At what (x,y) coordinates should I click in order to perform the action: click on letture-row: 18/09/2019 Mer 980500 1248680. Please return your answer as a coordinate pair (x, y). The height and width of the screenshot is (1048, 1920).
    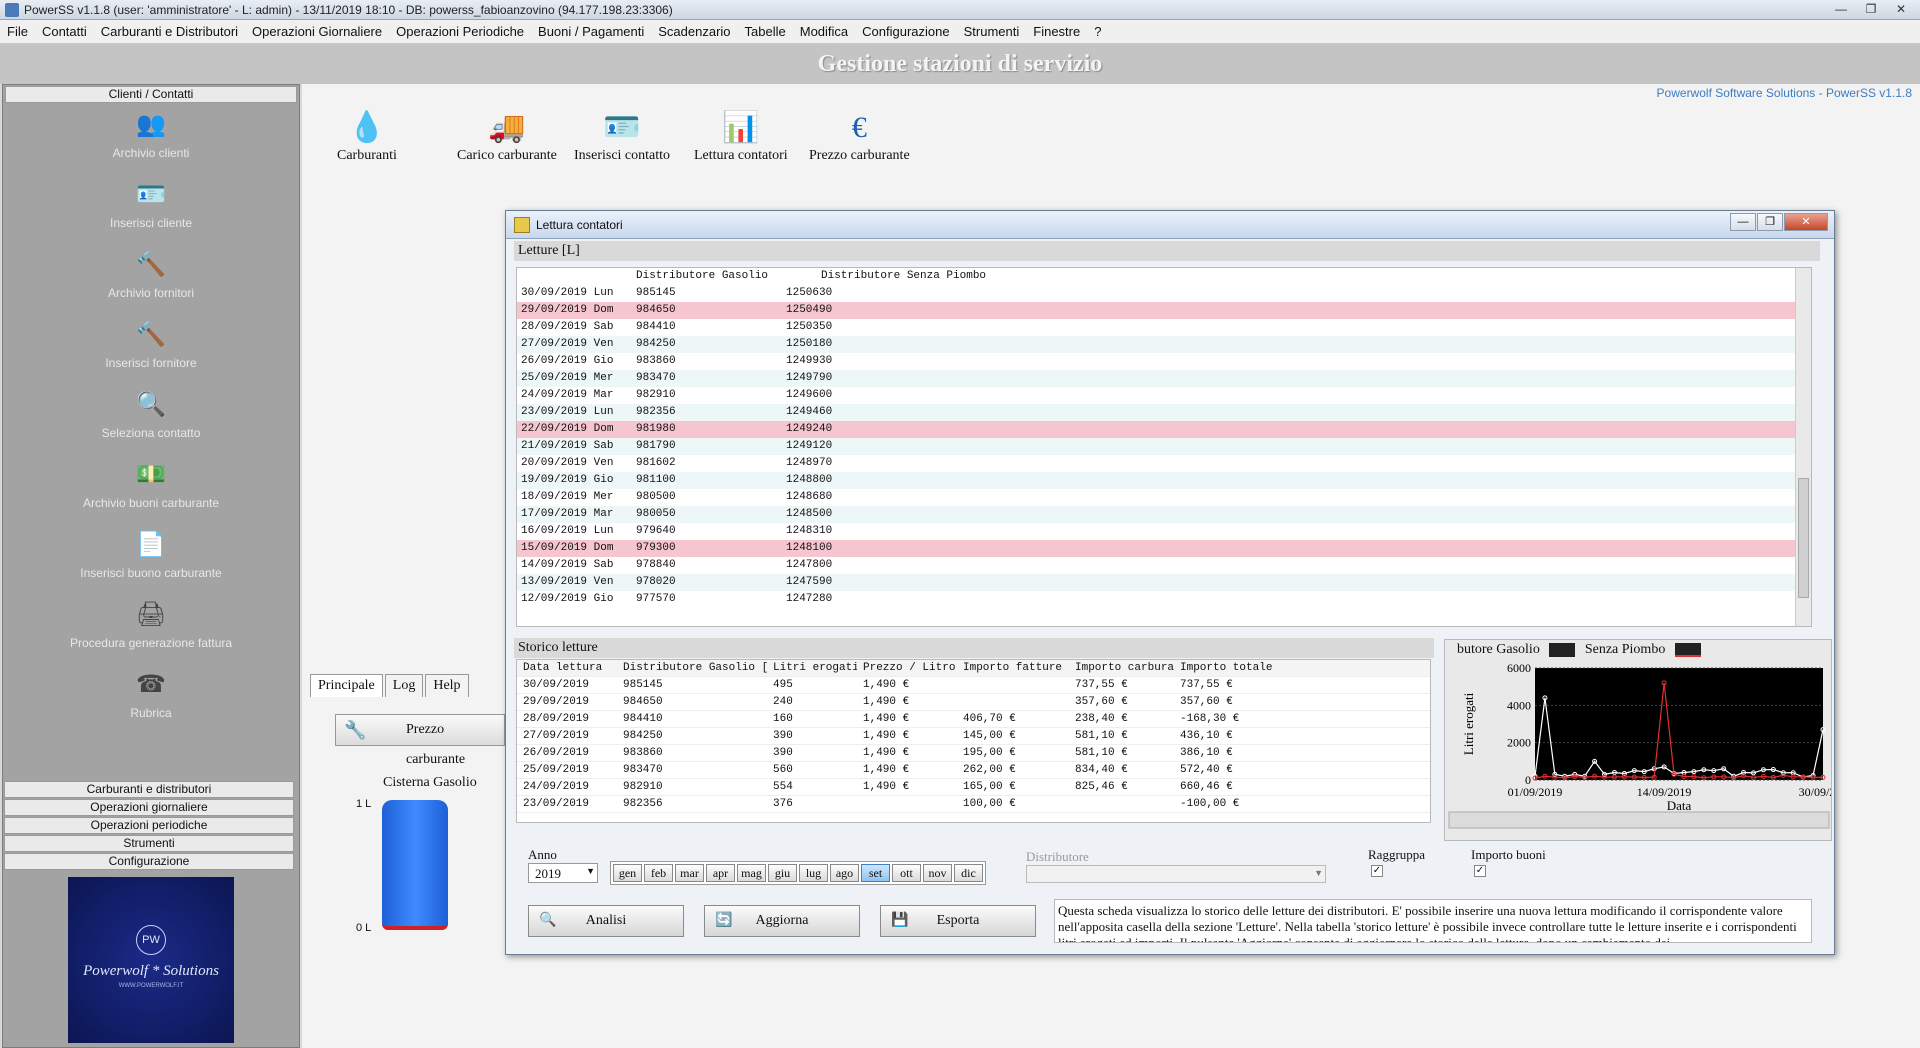
    Looking at the image, I should click on (1164, 497).